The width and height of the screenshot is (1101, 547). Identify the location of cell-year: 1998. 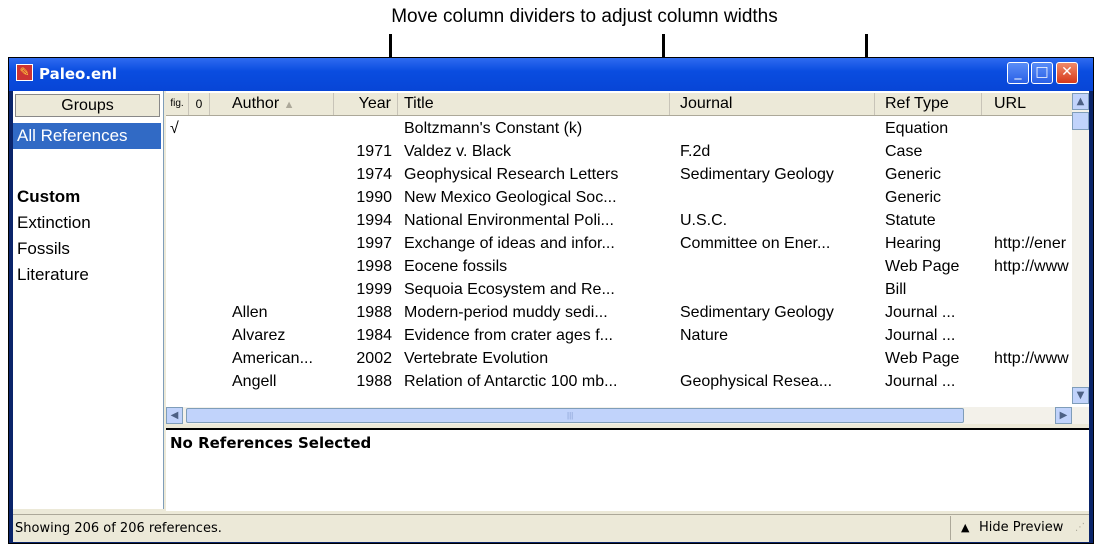
(374, 266).